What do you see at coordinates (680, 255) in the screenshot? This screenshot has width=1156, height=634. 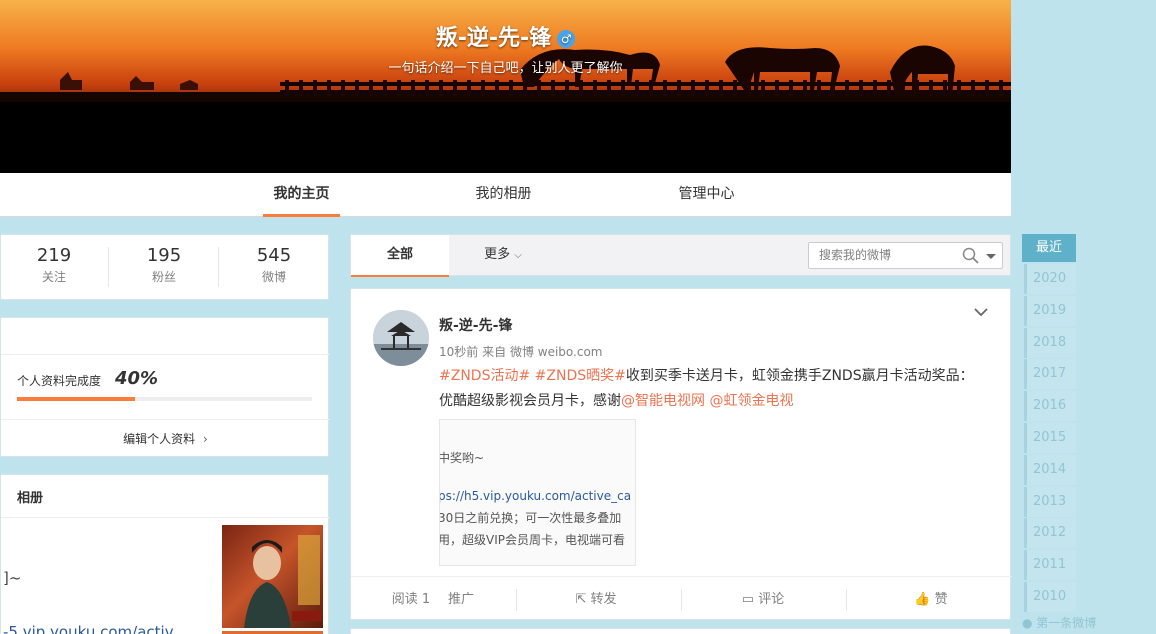 I see `feed-filter-bar: 全部 更多 ⌵` at bounding box center [680, 255].